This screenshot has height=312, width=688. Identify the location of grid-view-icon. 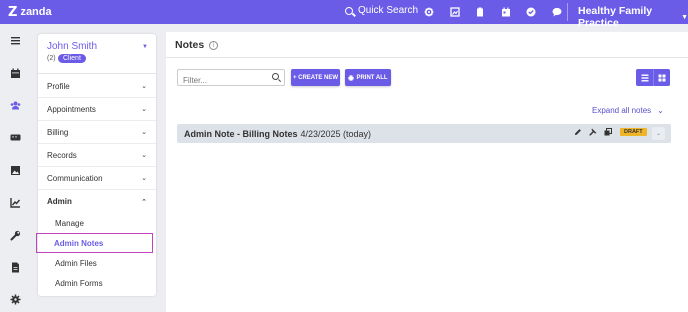
(661, 77).